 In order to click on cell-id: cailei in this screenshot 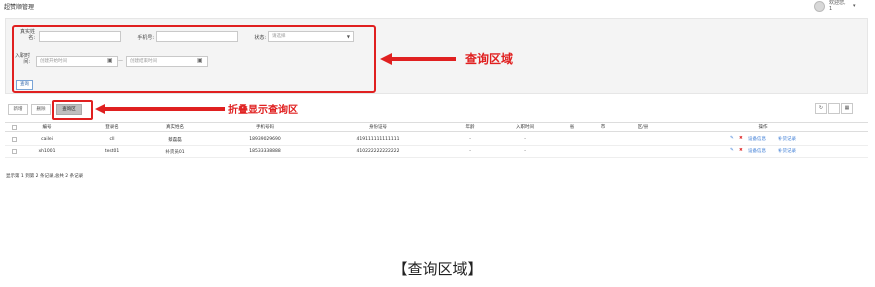, I will do `click(47, 139)`.